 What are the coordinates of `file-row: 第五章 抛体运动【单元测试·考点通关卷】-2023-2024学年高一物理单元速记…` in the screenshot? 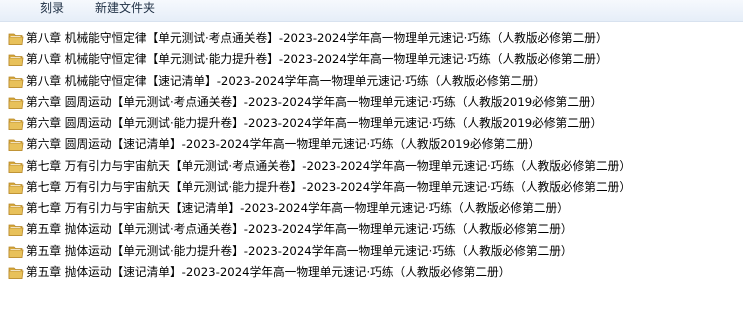 It's located at (371, 229).